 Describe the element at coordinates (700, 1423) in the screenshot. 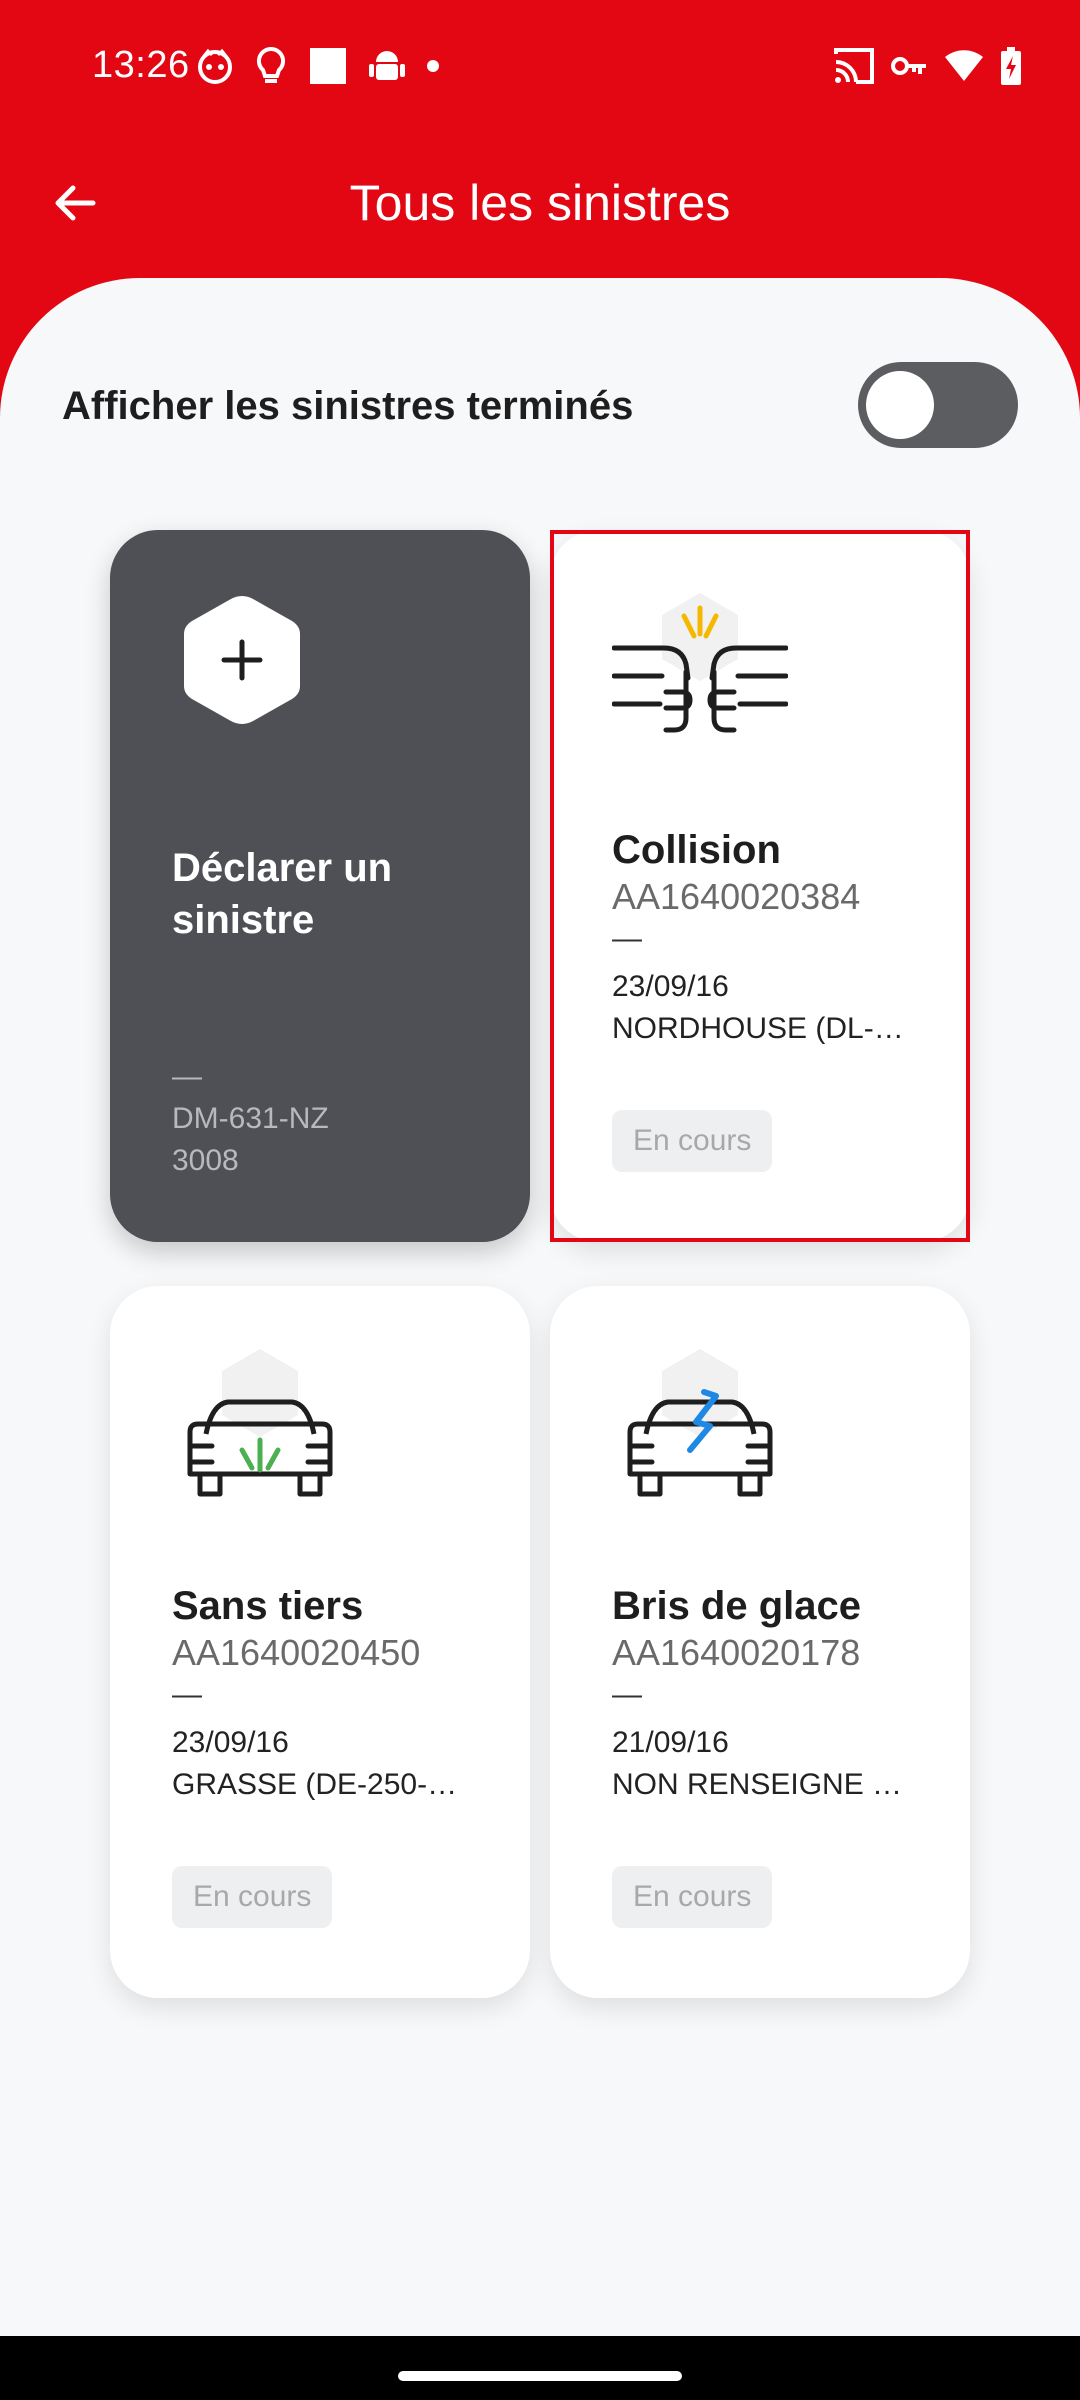

I see `broken-windshield-icon` at that location.